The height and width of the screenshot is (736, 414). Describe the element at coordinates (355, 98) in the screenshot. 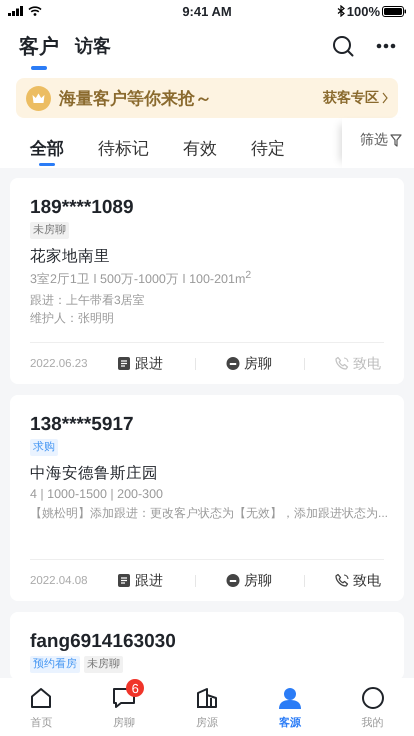

I see `promo-link: 获客专区` at that location.